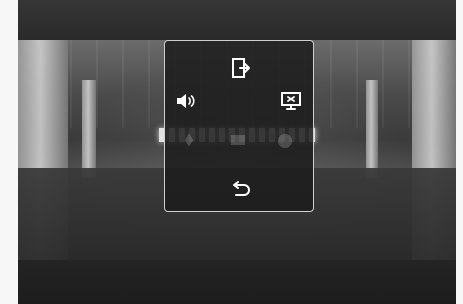  What do you see at coordinates (240, 189) in the screenshot?
I see `back-icon` at bounding box center [240, 189].